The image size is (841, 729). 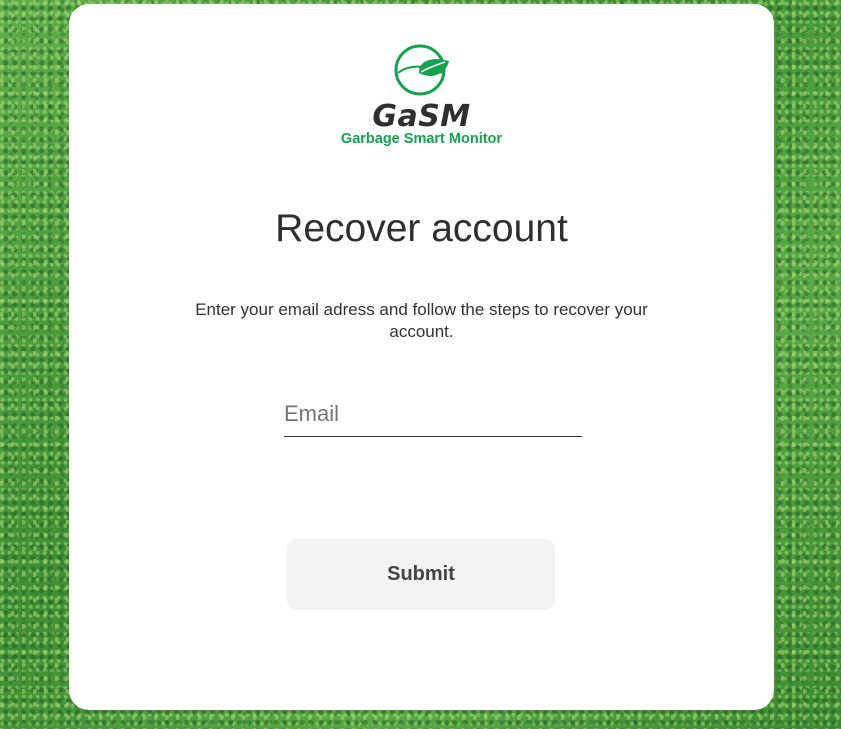 What do you see at coordinates (421, 139) in the screenshot?
I see `brand-tagline: Garbage Smart Monitor` at bounding box center [421, 139].